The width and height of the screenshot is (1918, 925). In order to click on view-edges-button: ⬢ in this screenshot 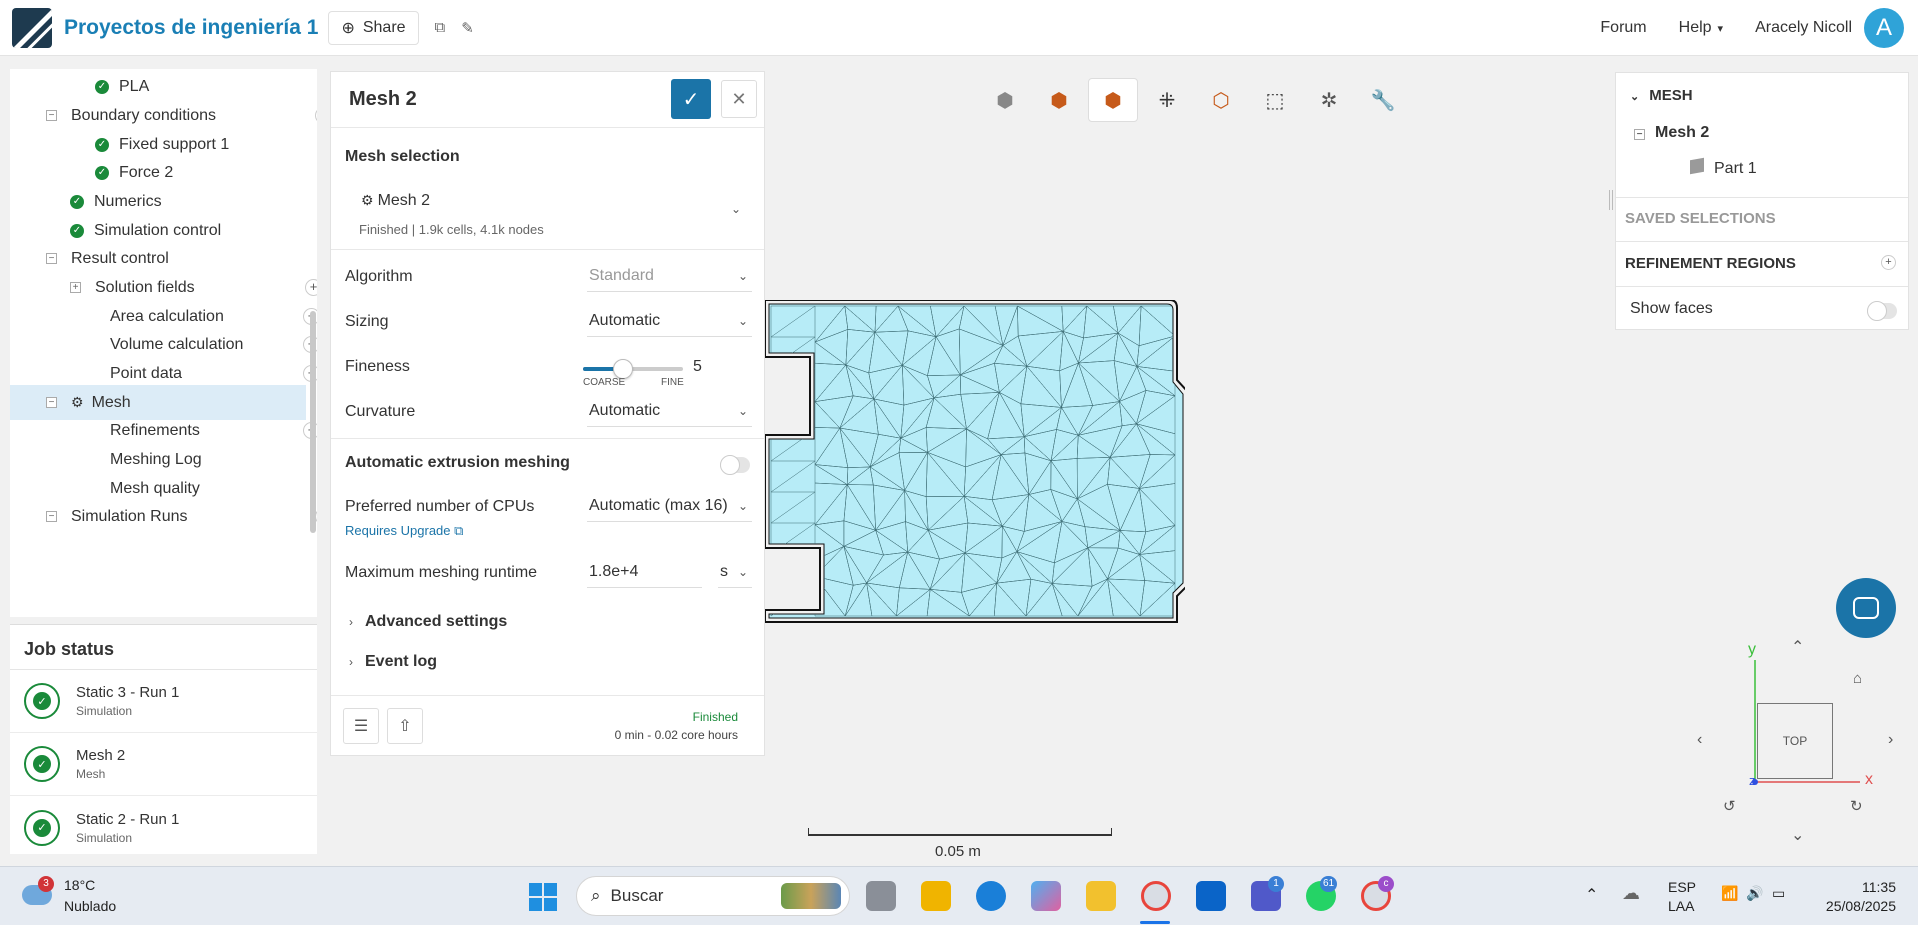, I will do `click(1113, 100)`.